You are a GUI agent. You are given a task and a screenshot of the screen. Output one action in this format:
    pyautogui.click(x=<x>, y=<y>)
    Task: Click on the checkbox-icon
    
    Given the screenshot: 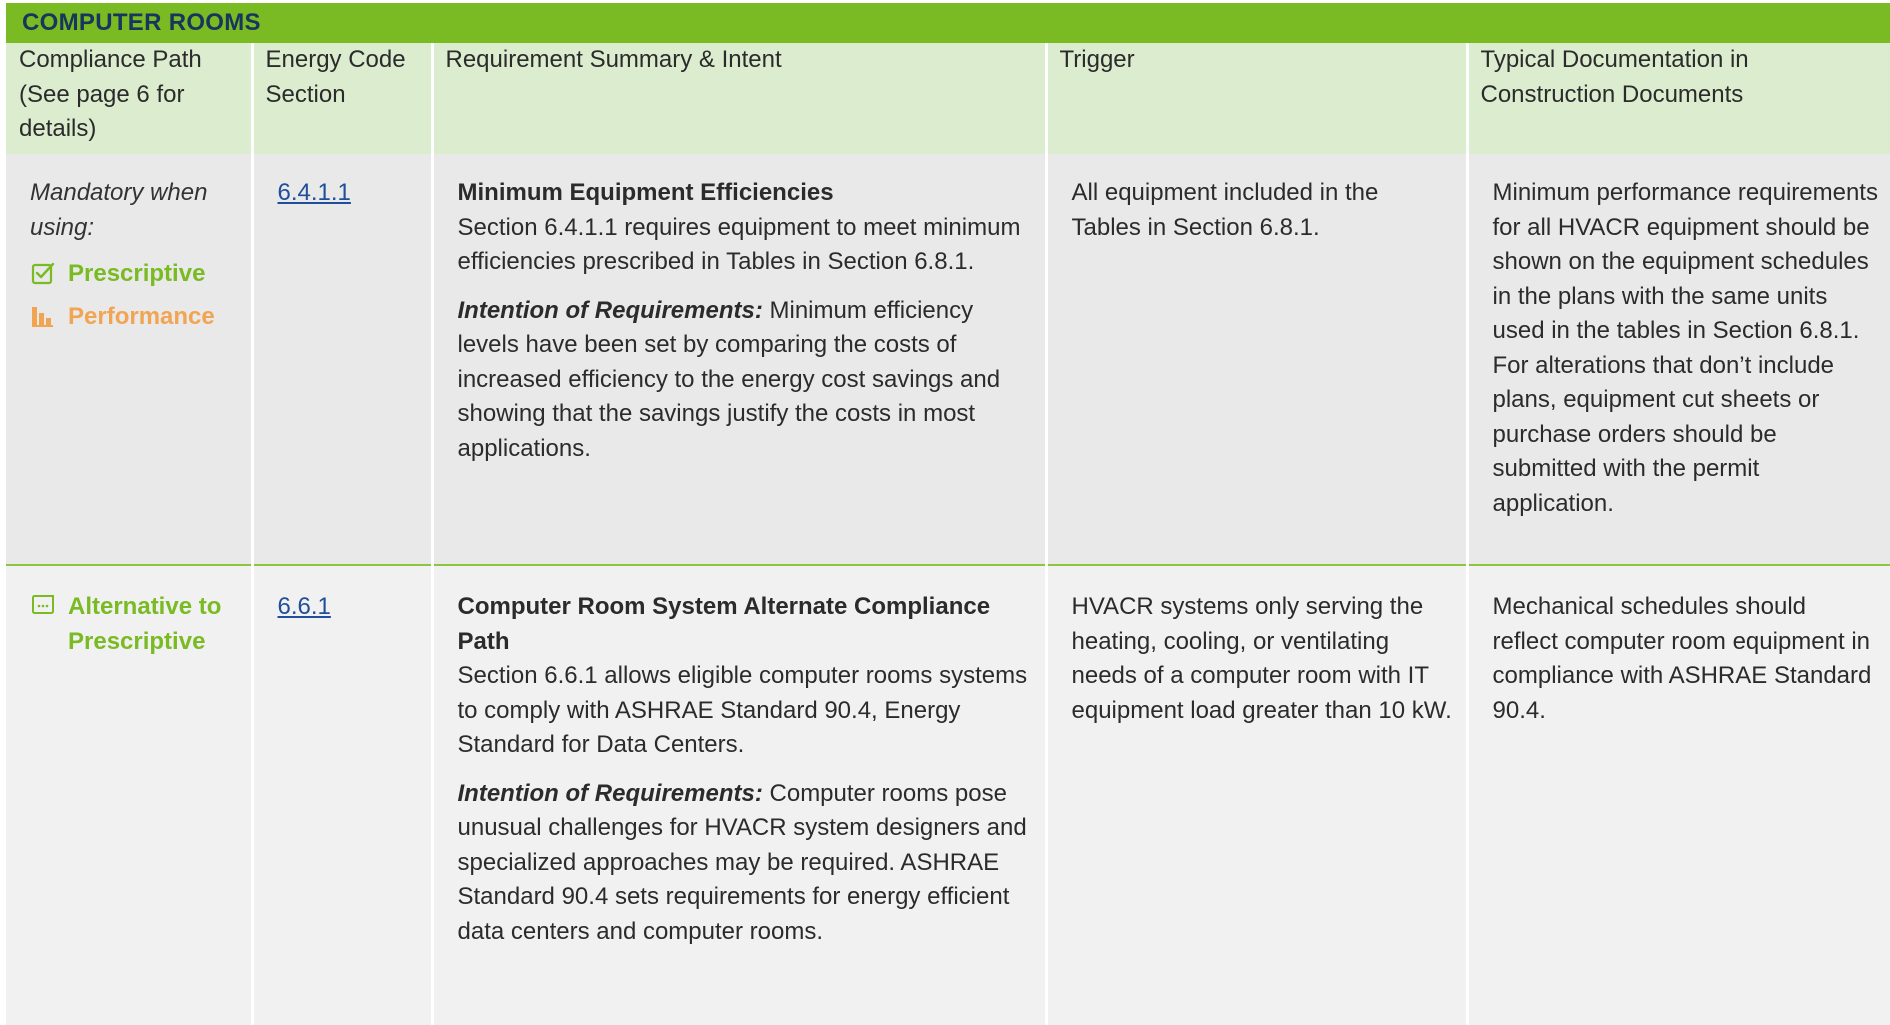 What is the action you would take?
    pyautogui.click(x=44, y=274)
    